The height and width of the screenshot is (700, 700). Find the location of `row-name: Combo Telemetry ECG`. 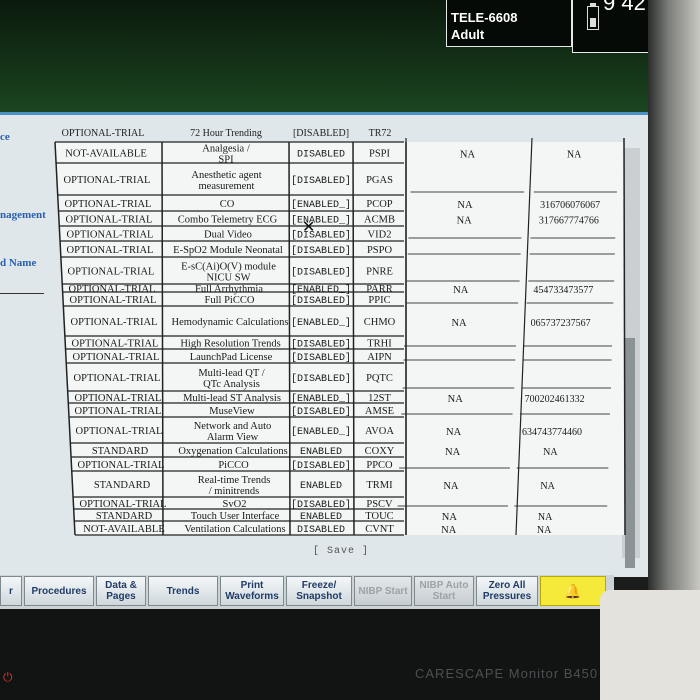

row-name: Combo Telemetry ECG is located at coordinates (228, 220).